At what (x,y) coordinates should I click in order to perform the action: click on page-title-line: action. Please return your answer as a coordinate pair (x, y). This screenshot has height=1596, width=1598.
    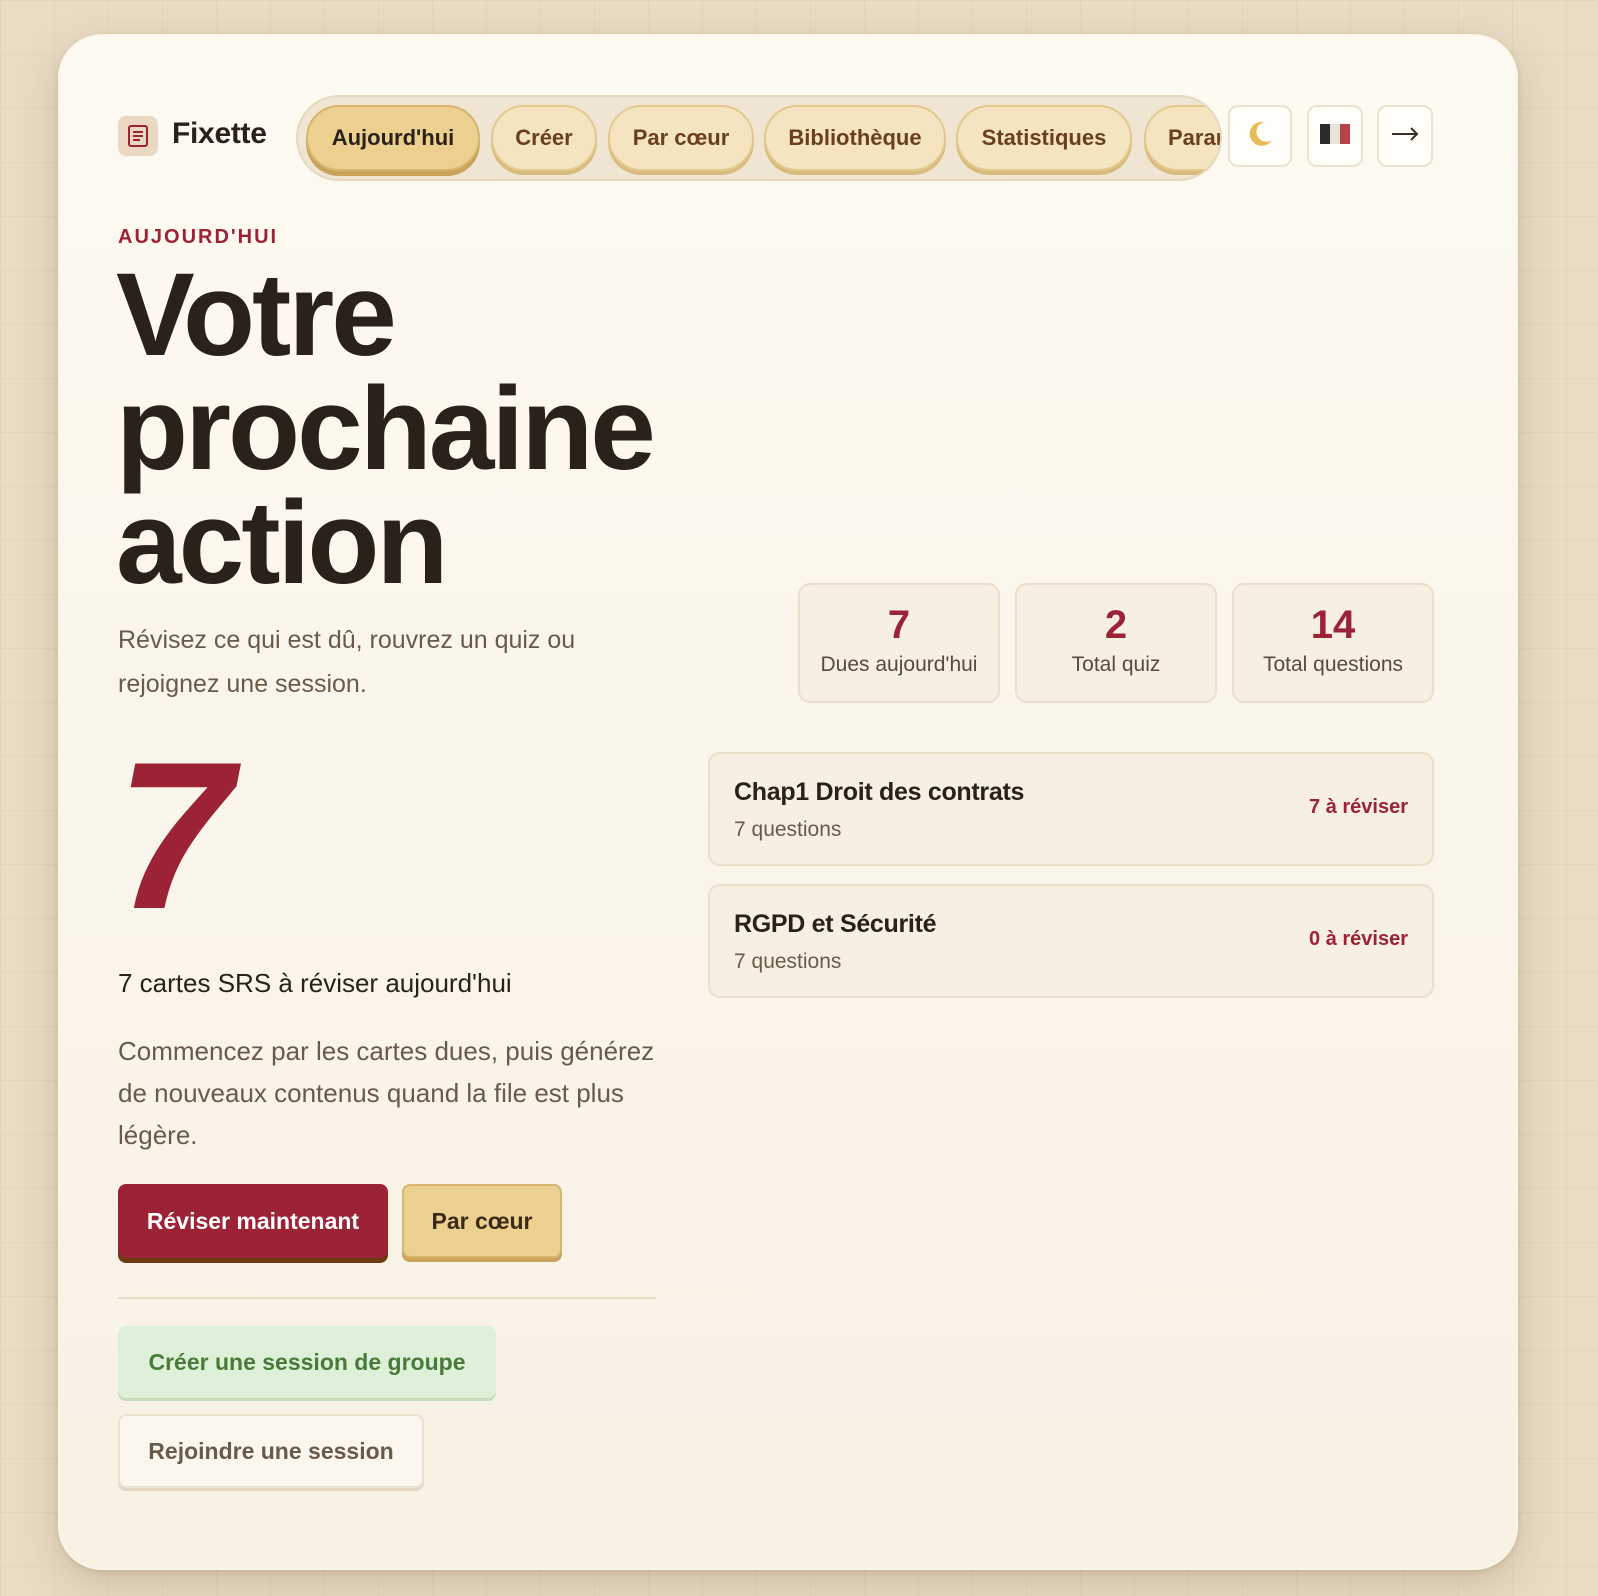
    Looking at the image, I should click on (282, 543).